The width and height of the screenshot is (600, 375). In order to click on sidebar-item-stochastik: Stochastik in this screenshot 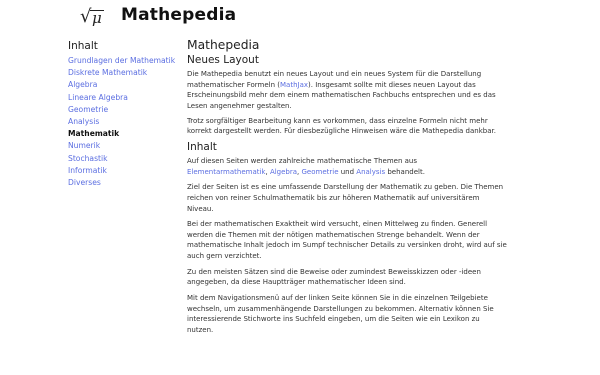, I will do `click(123, 159)`.